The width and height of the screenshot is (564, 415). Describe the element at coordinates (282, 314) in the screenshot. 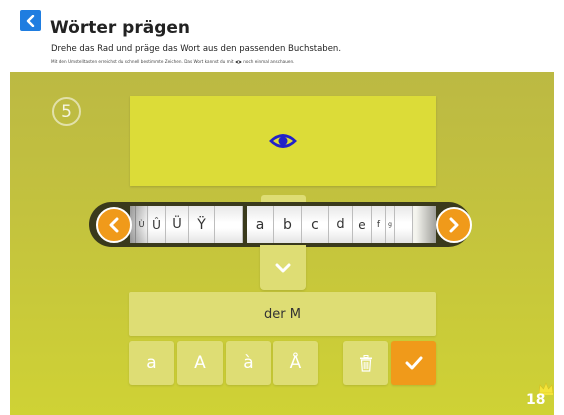

I see `answer-field: der M` at that location.